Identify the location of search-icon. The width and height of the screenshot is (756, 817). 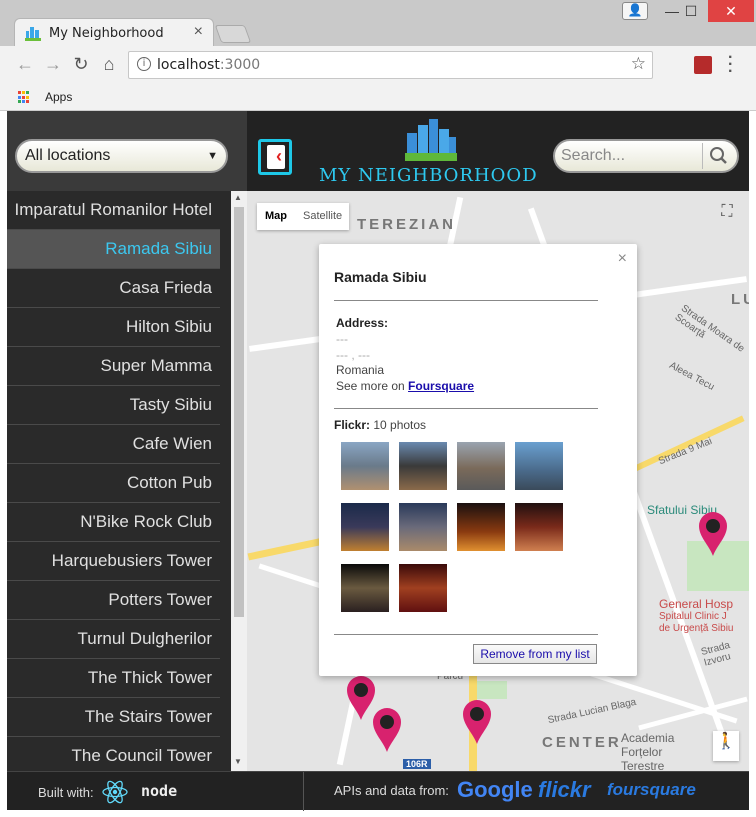
(718, 155).